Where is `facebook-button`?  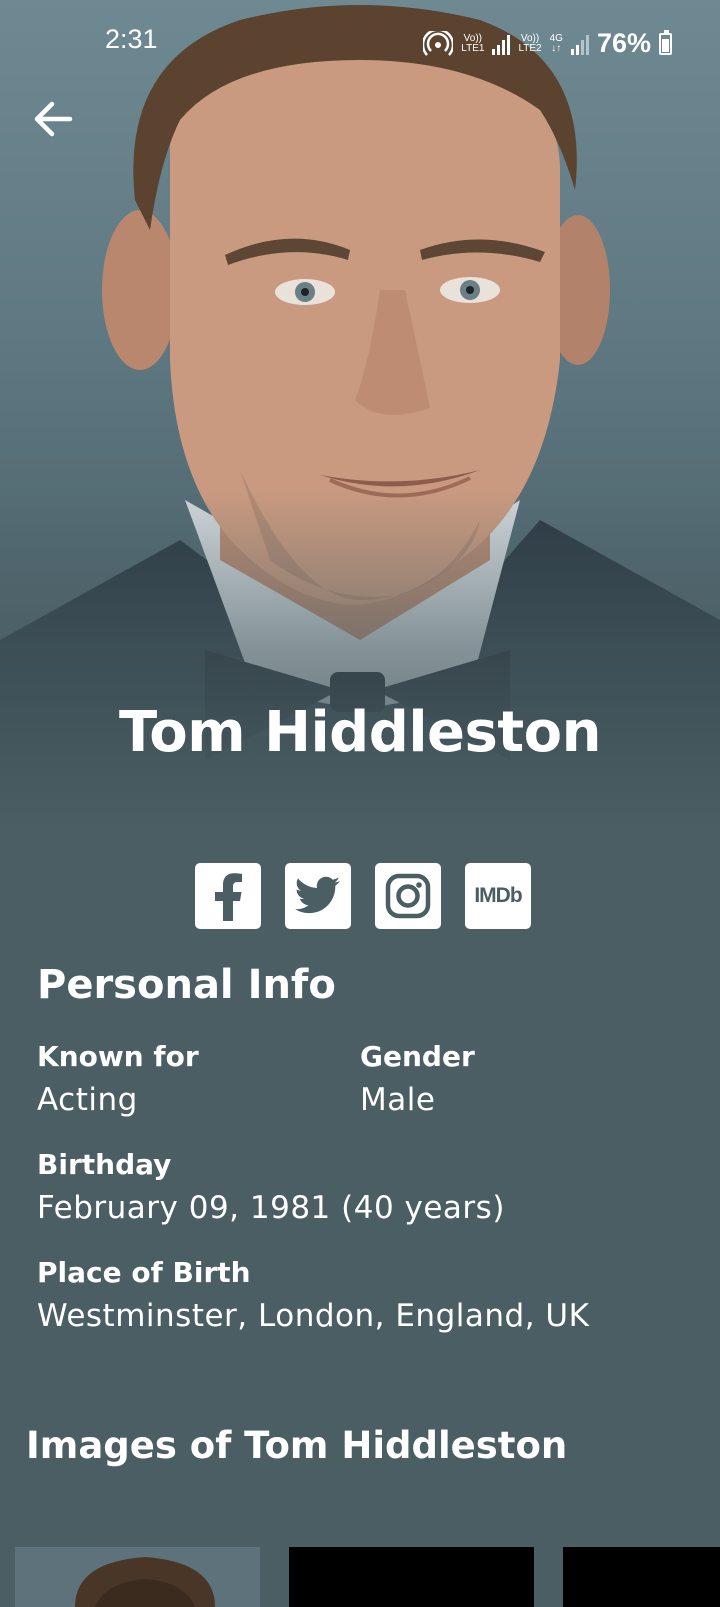
facebook-button is located at coordinates (228, 896).